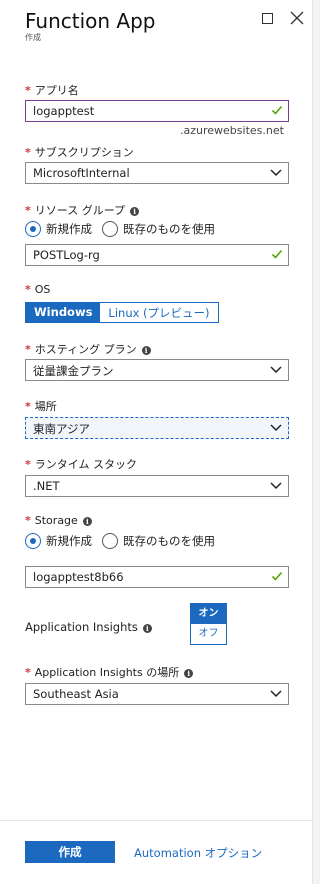  Describe the element at coordinates (38, 289) in the screenshot. I see `os-label: * OS` at that location.